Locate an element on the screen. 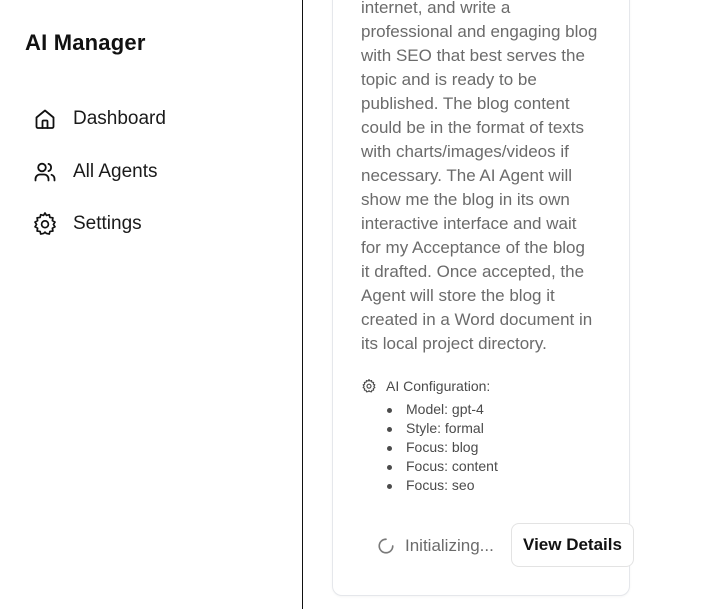 The height and width of the screenshot is (609, 711). sidebar-item-dashboard: Dashboard is located at coordinates (99, 119).